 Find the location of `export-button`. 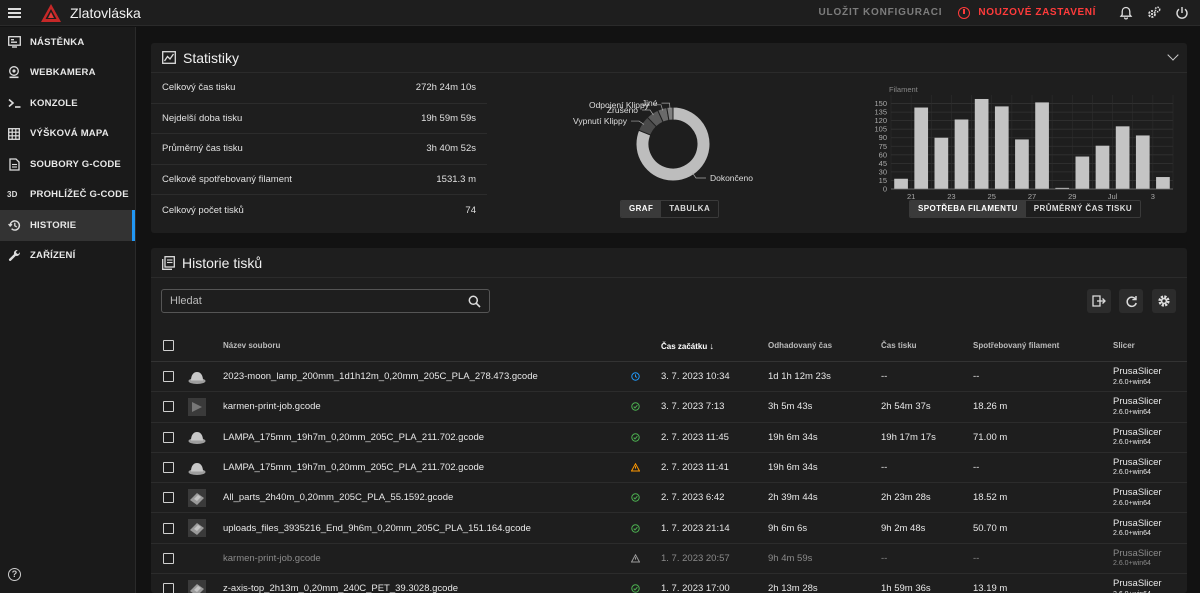

export-button is located at coordinates (1099, 301).